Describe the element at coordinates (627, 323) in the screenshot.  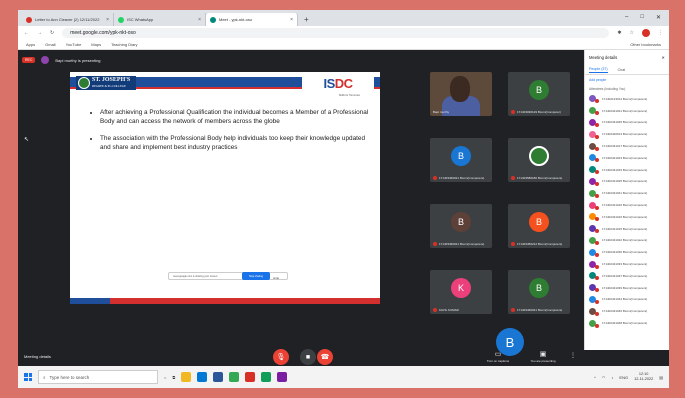
I see `participant-row: 171402421048 Bcom(Computers)` at that location.